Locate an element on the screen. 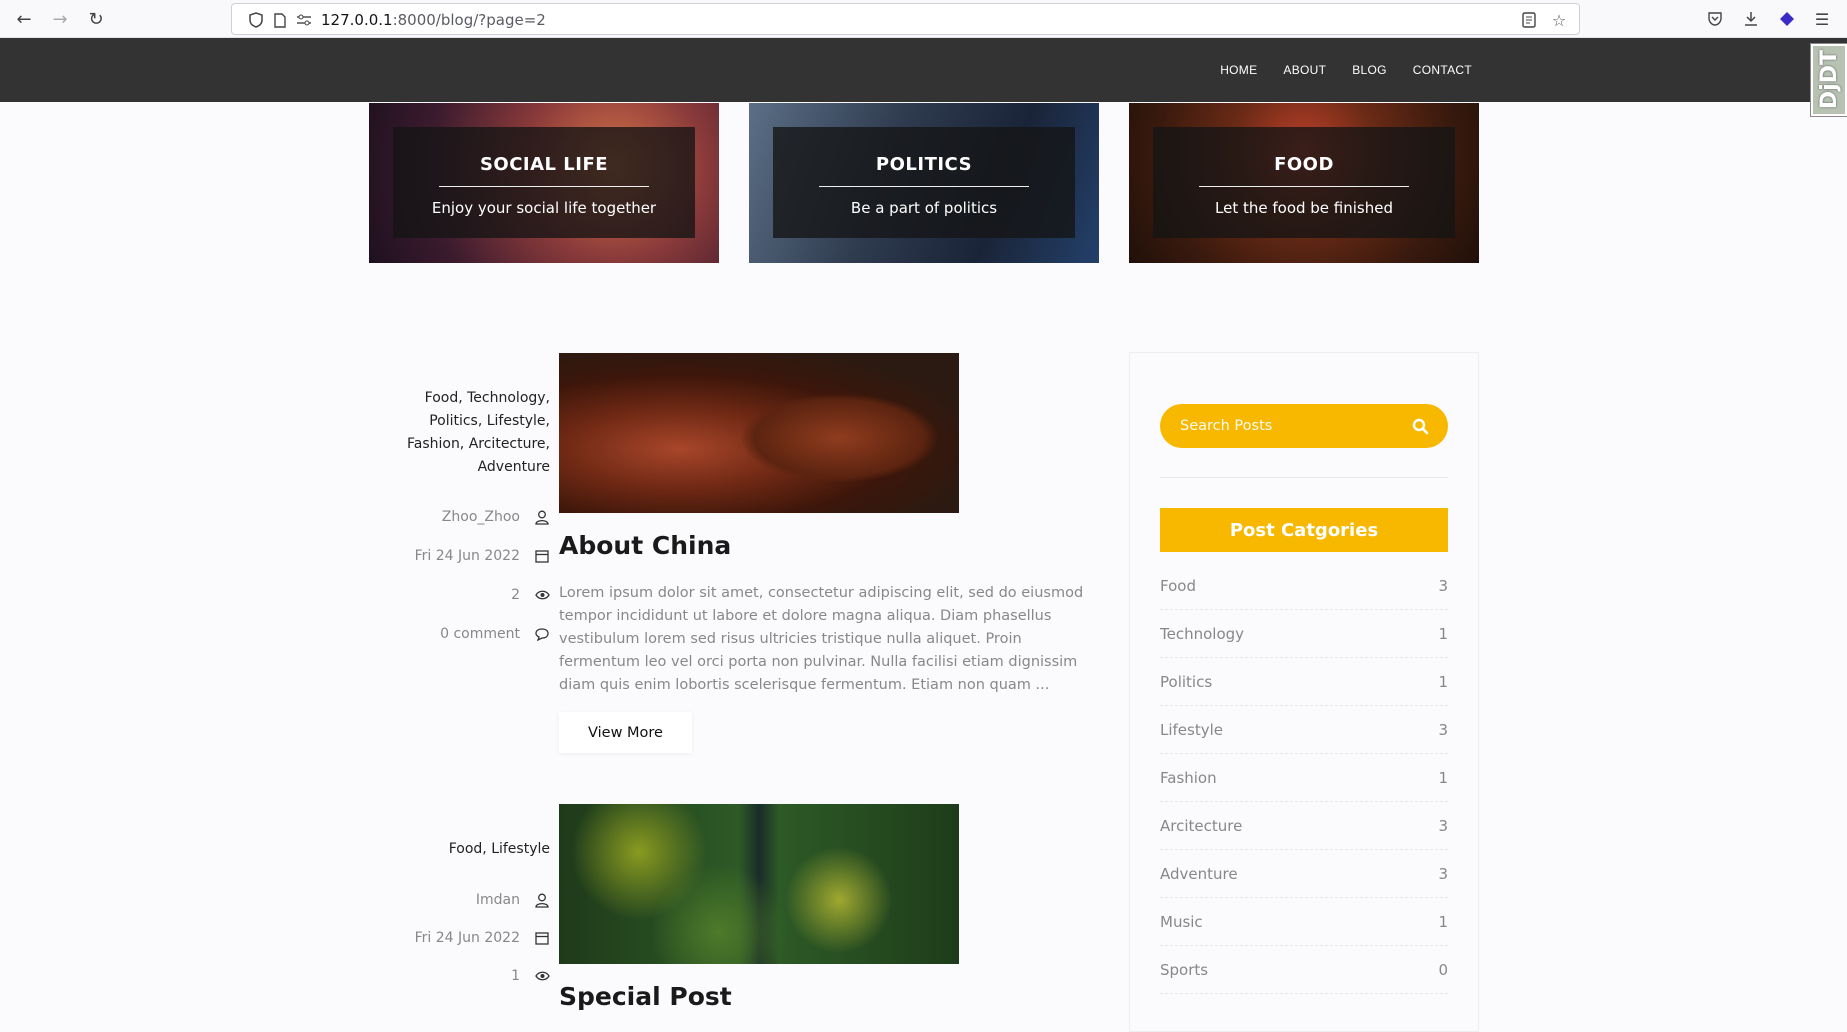 The image size is (1847, 1032). categories-heading: Post Catgories is located at coordinates (1304, 530).